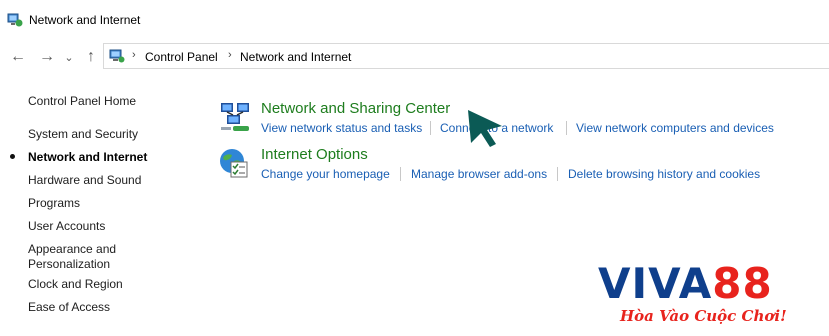  I want to click on back-button: ←, so click(18, 57).